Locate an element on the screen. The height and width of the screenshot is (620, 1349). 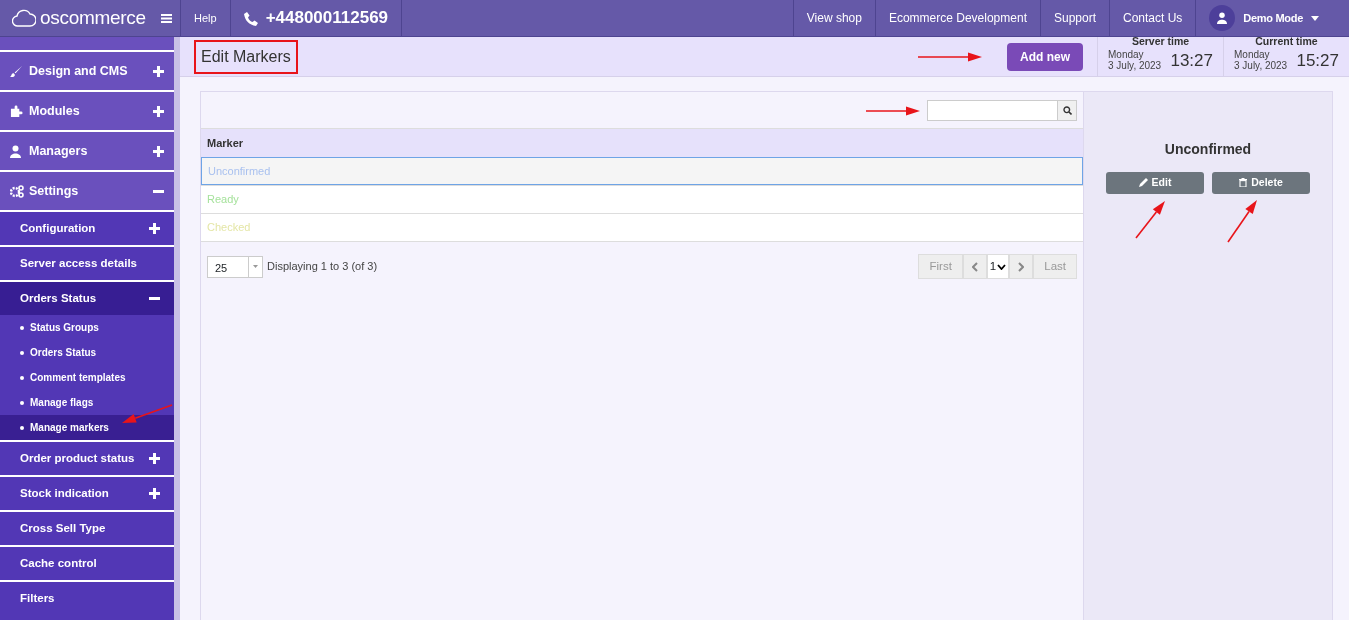
avatar-icon is located at coordinates (1222, 18).